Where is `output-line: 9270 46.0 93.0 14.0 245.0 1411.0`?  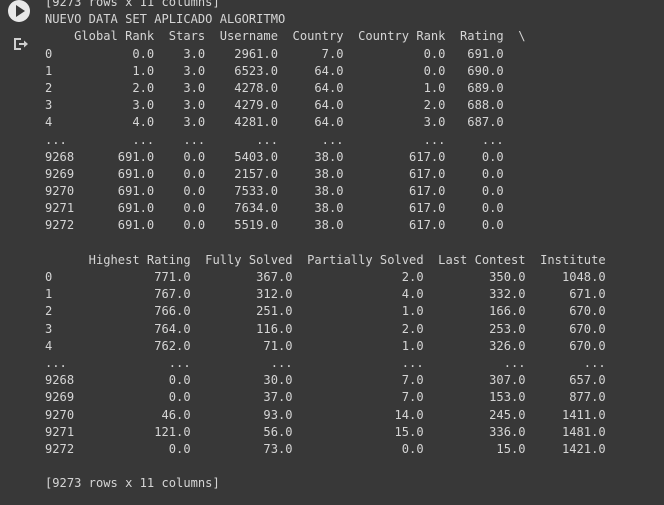 output-line: 9270 46.0 93.0 14.0 245.0 1411.0 is located at coordinates (325, 414).